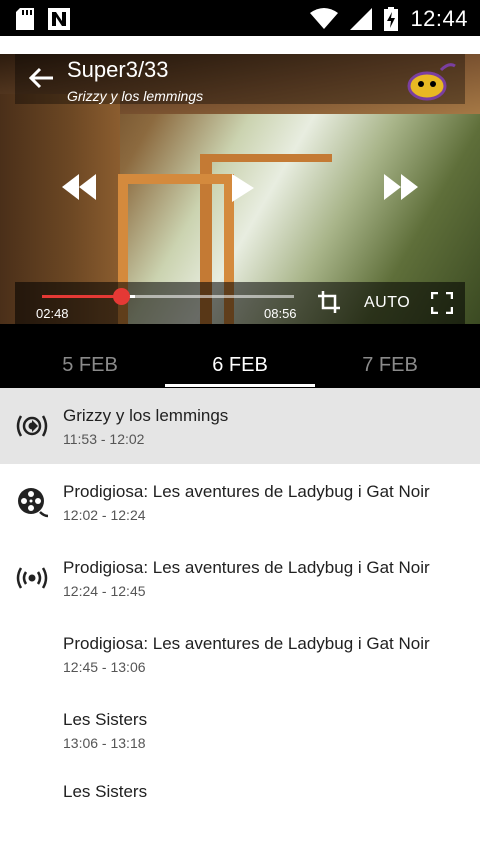 The height and width of the screenshot is (844, 480). What do you see at coordinates (79, 187) in the screenshot?
I see `rewind-icon` at bounding box center [79, 187].